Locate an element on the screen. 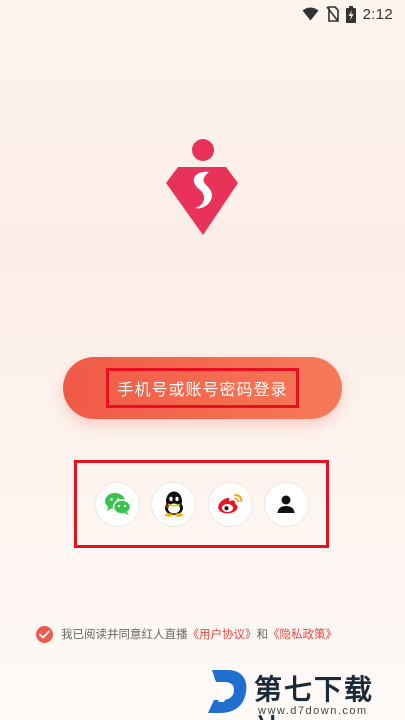  wifi-icon is located at coordinates (310, 14).